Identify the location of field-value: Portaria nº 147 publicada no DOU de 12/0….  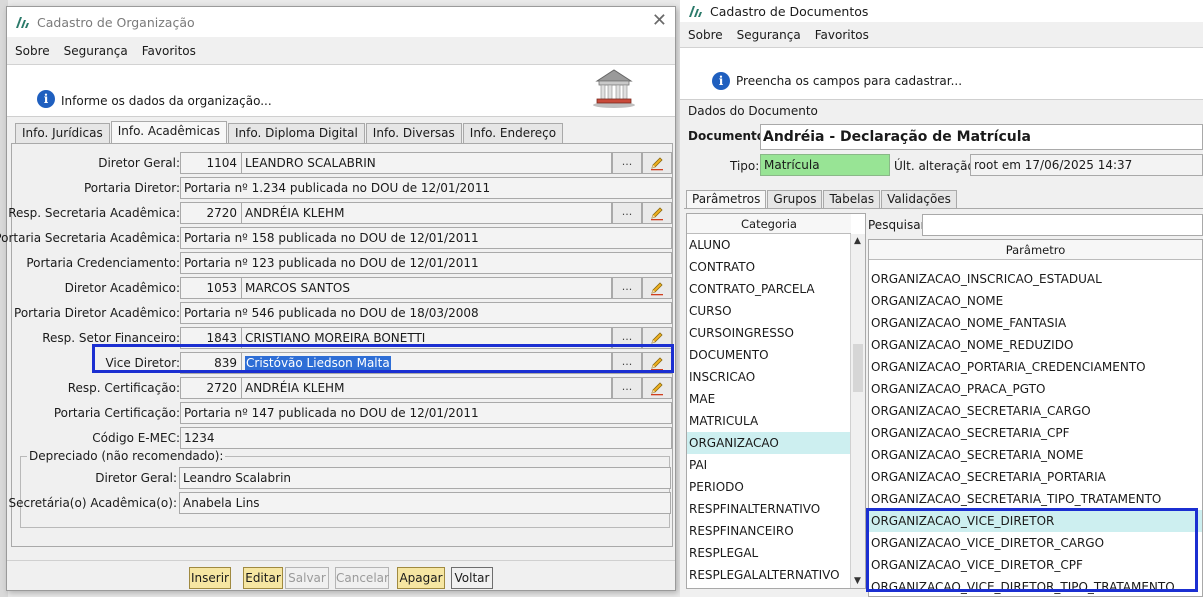
(426, 413).